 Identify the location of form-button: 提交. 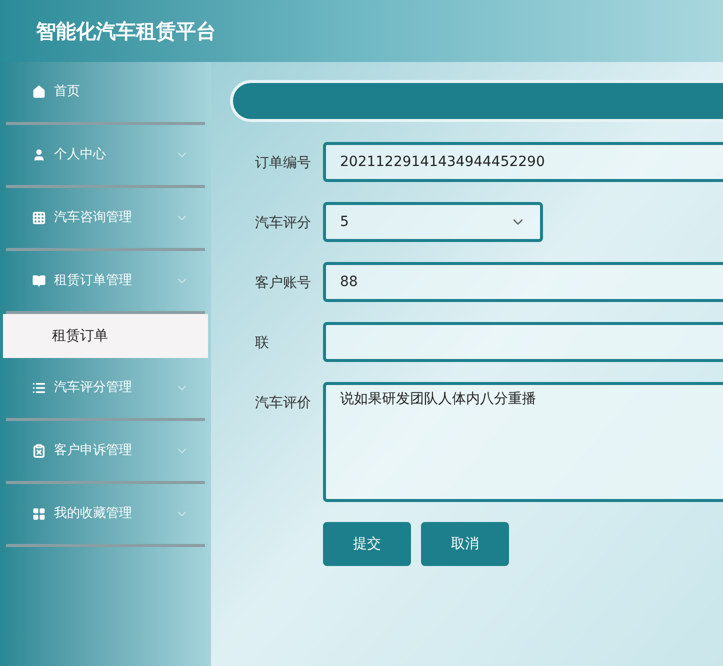
(367, 544).